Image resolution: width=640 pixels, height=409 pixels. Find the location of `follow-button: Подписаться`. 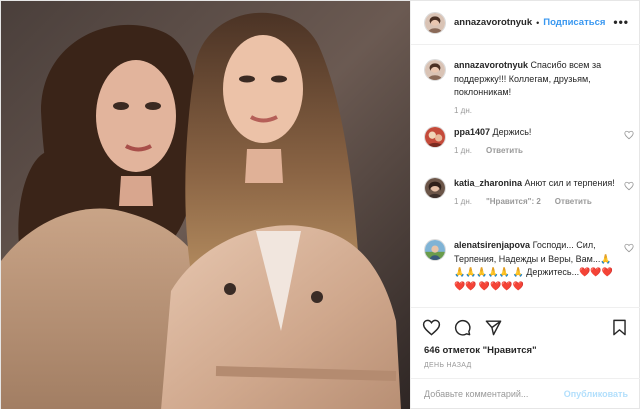

follow-button: Подписаться is located at coordinates (574, 22).